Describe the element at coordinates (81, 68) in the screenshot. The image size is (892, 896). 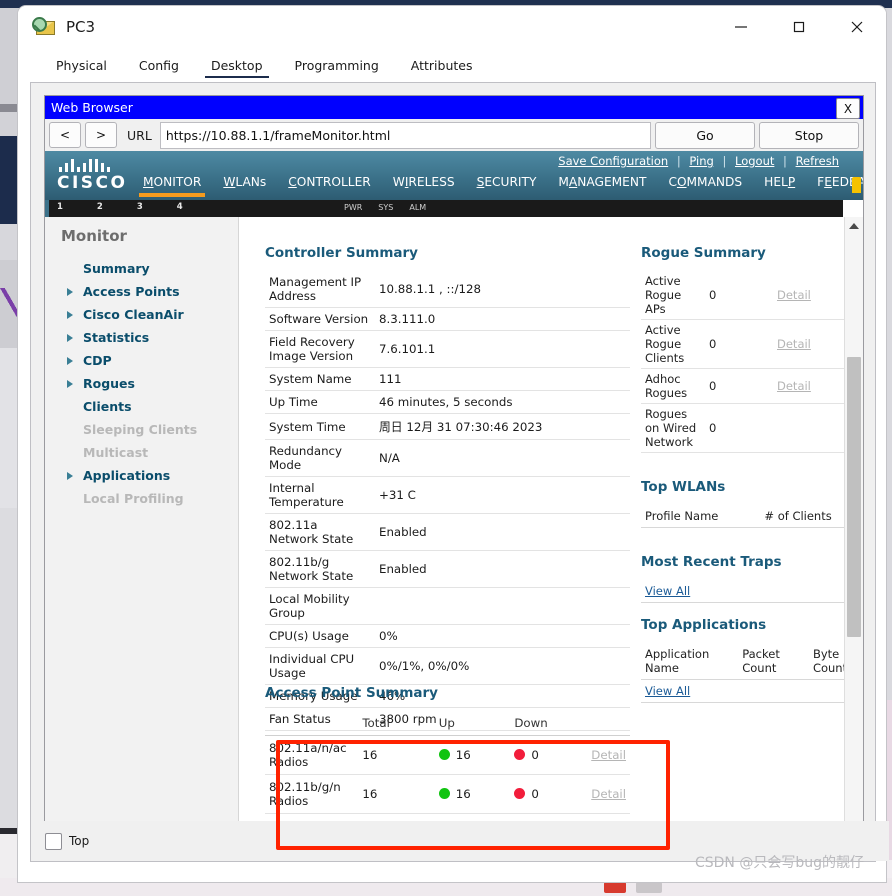
I see `tab-physical: Physical` at that location.